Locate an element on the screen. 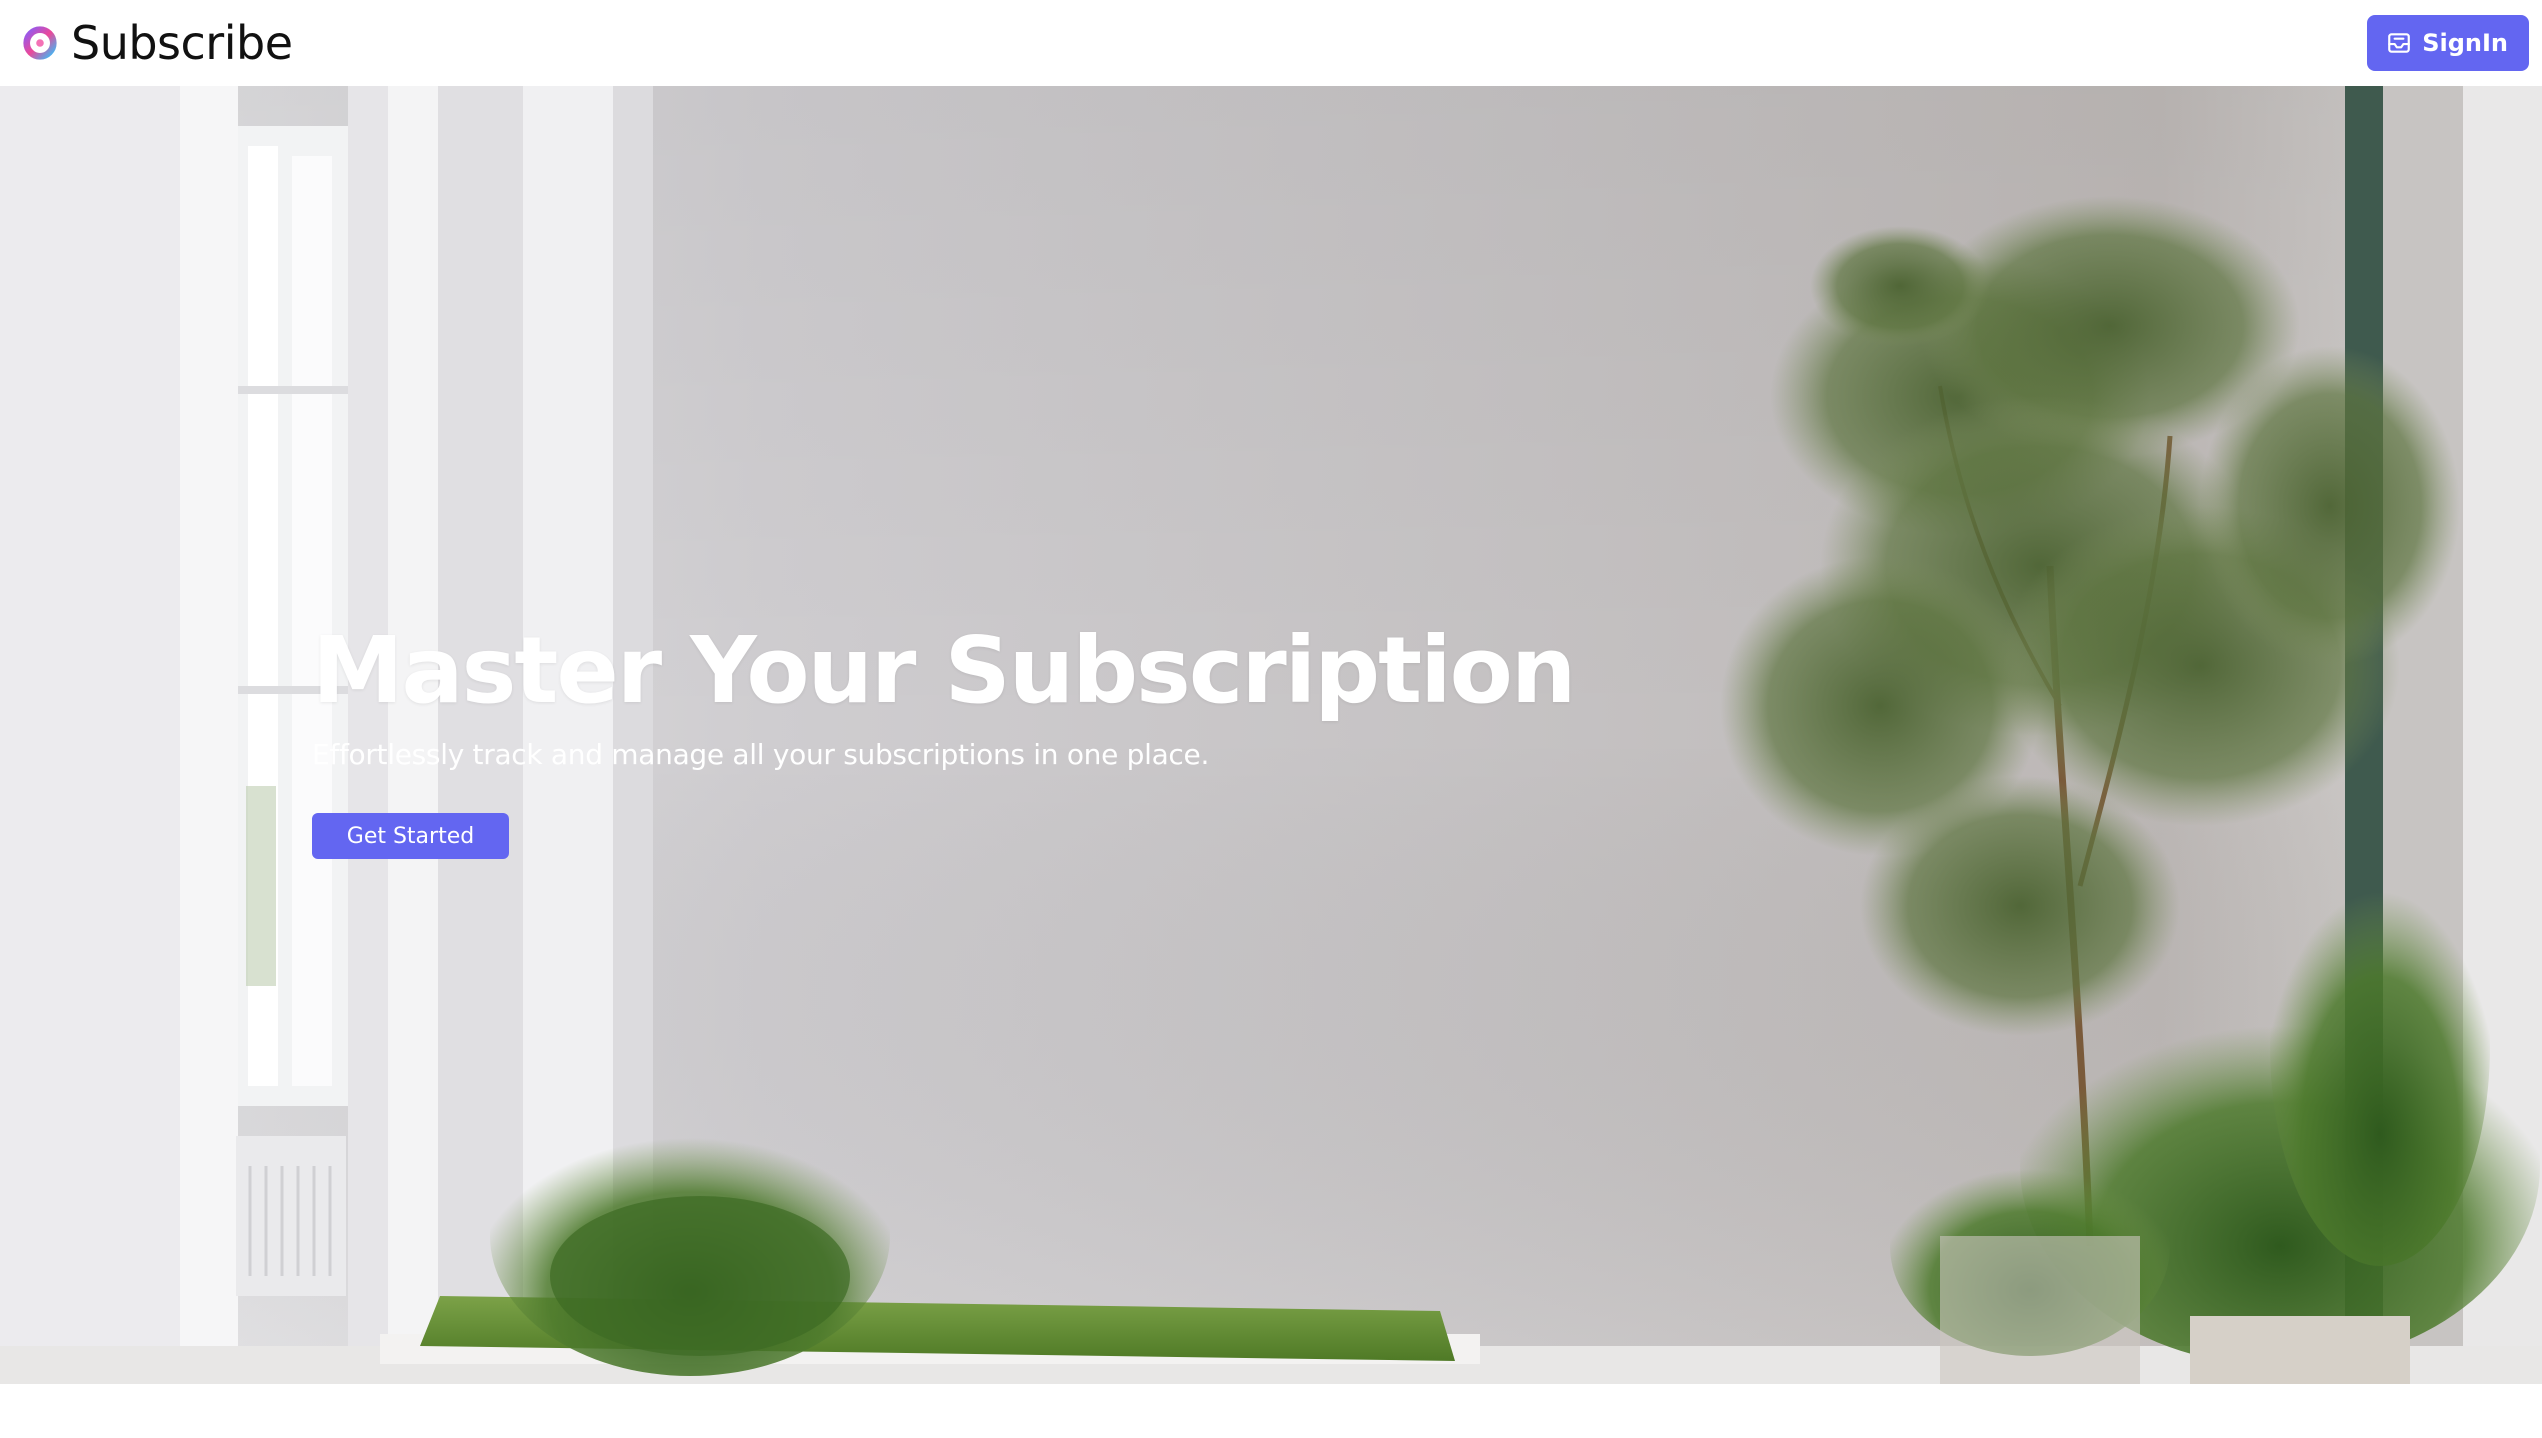  inbox-icon is located at coordinates (2399, 43).